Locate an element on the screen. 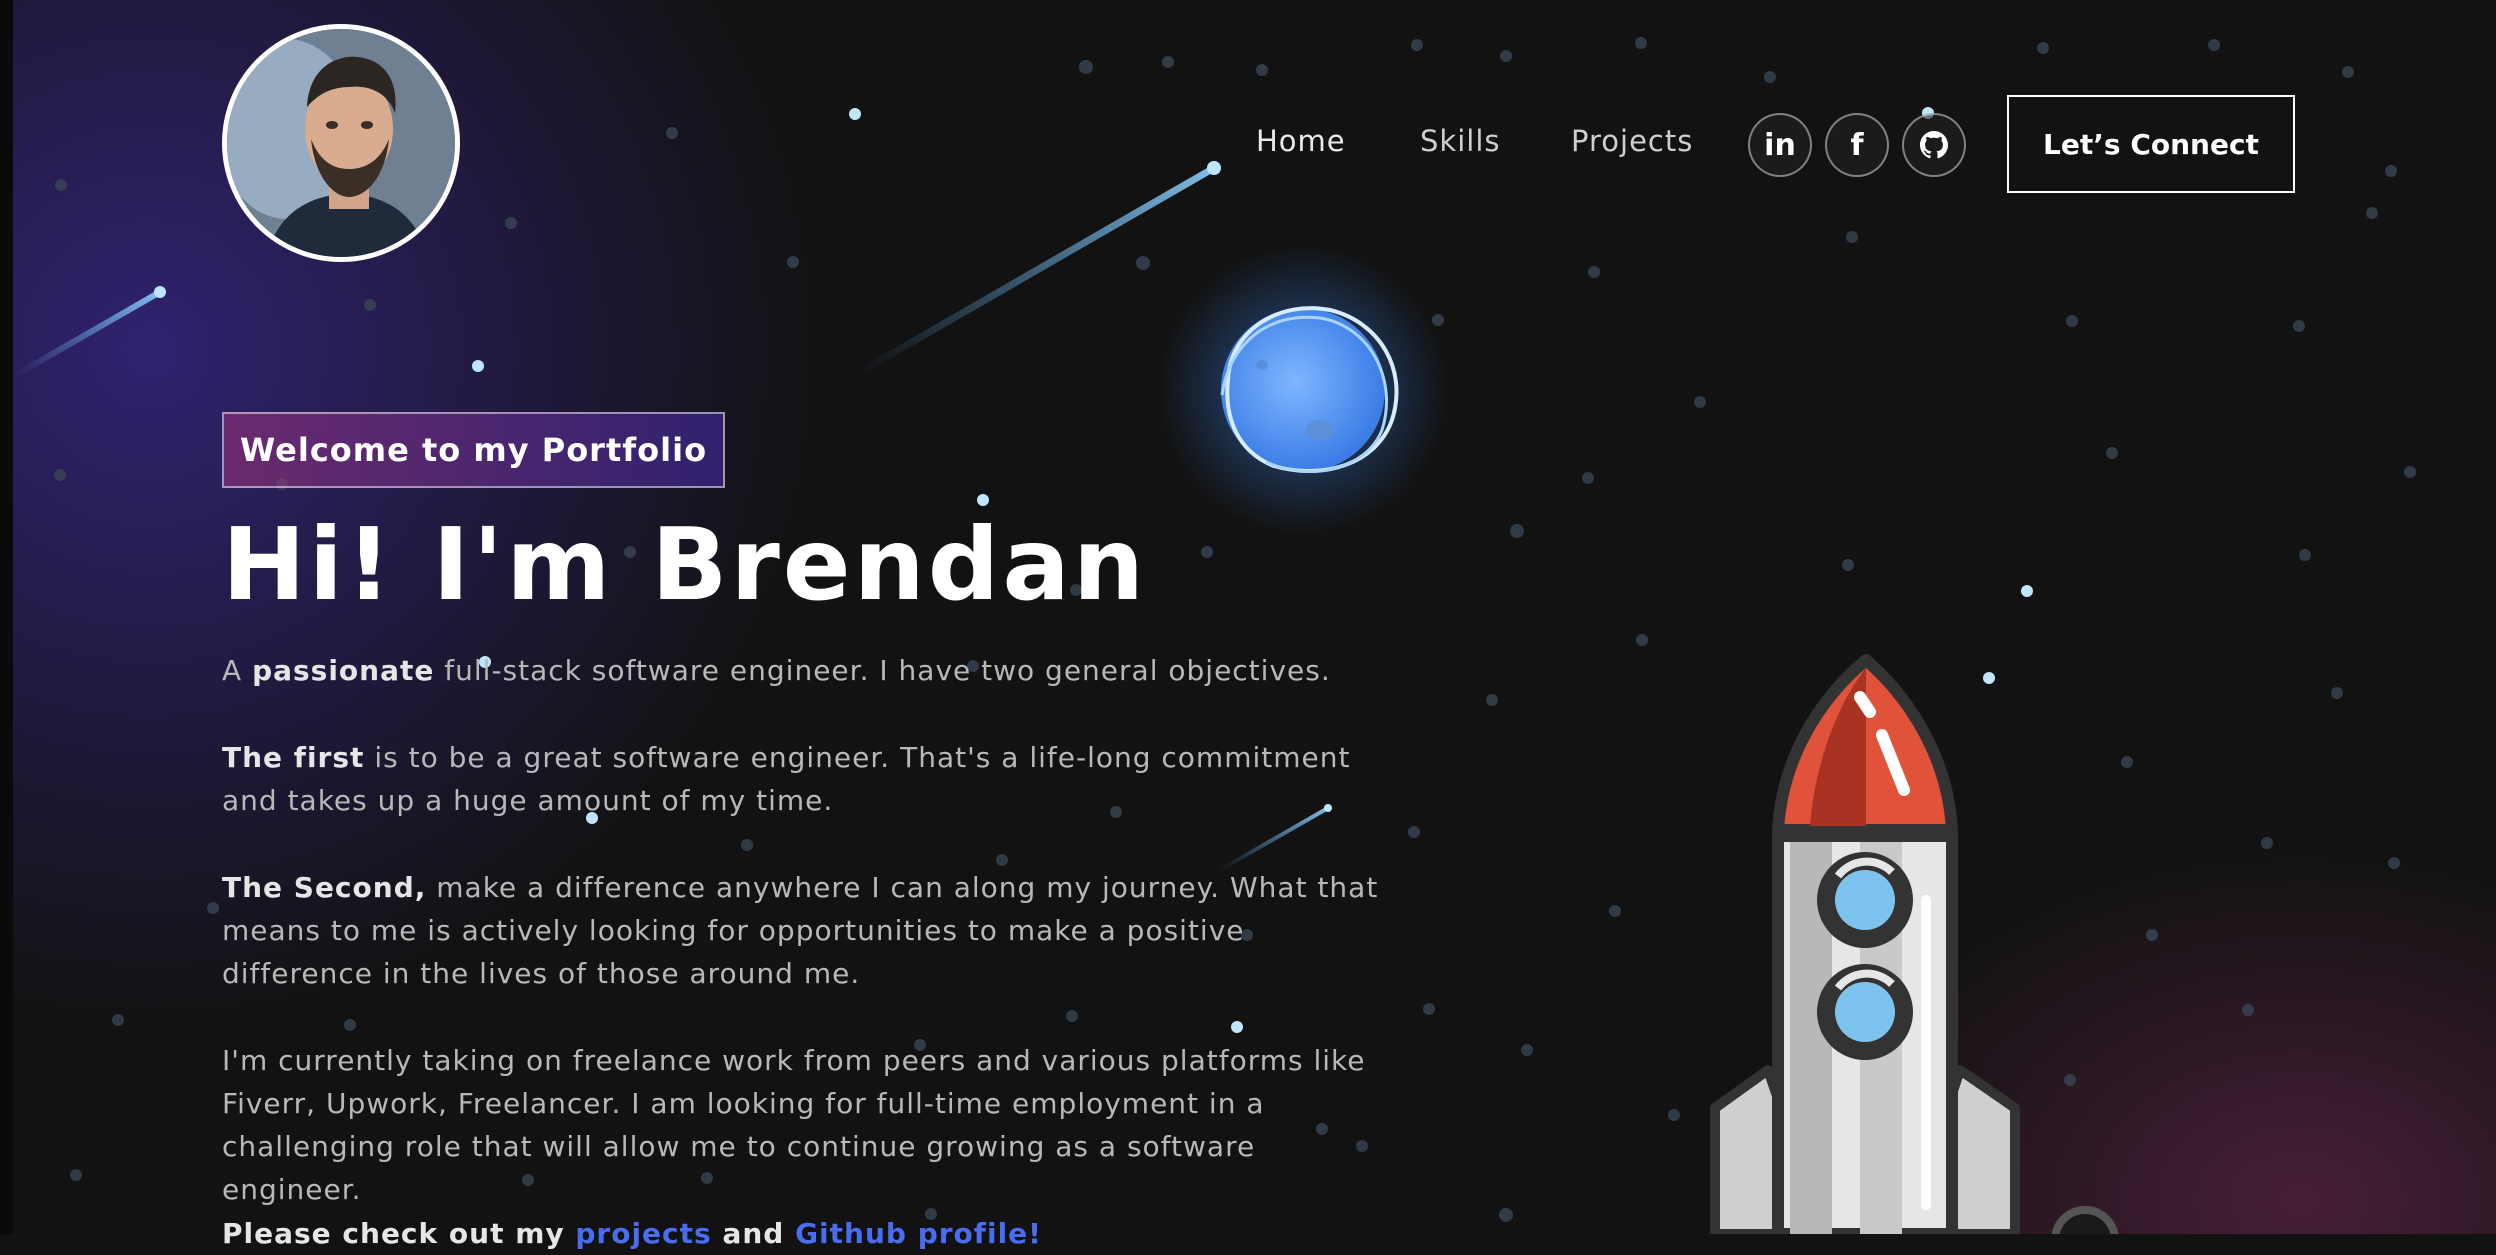 This screenshot has height=1255, width=2496. planet is located at coordinates (1303, 390).